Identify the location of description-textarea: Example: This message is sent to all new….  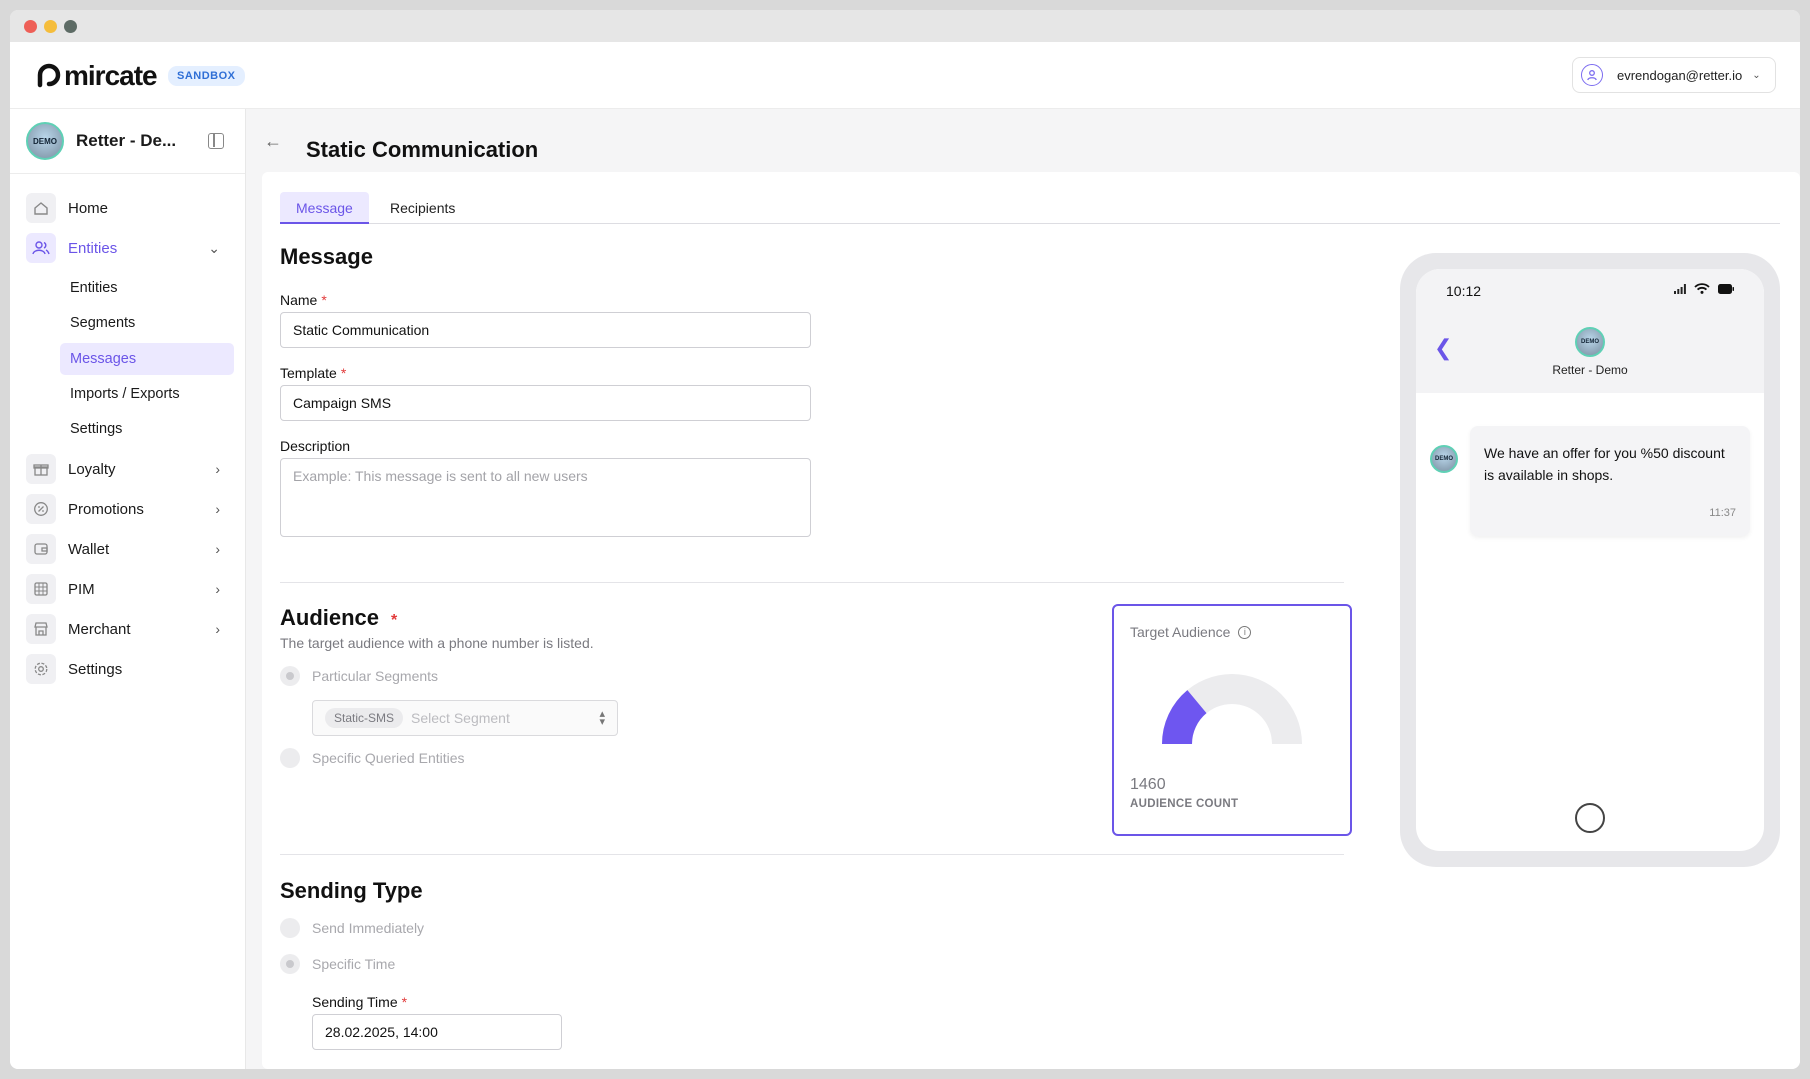
(545, 497).